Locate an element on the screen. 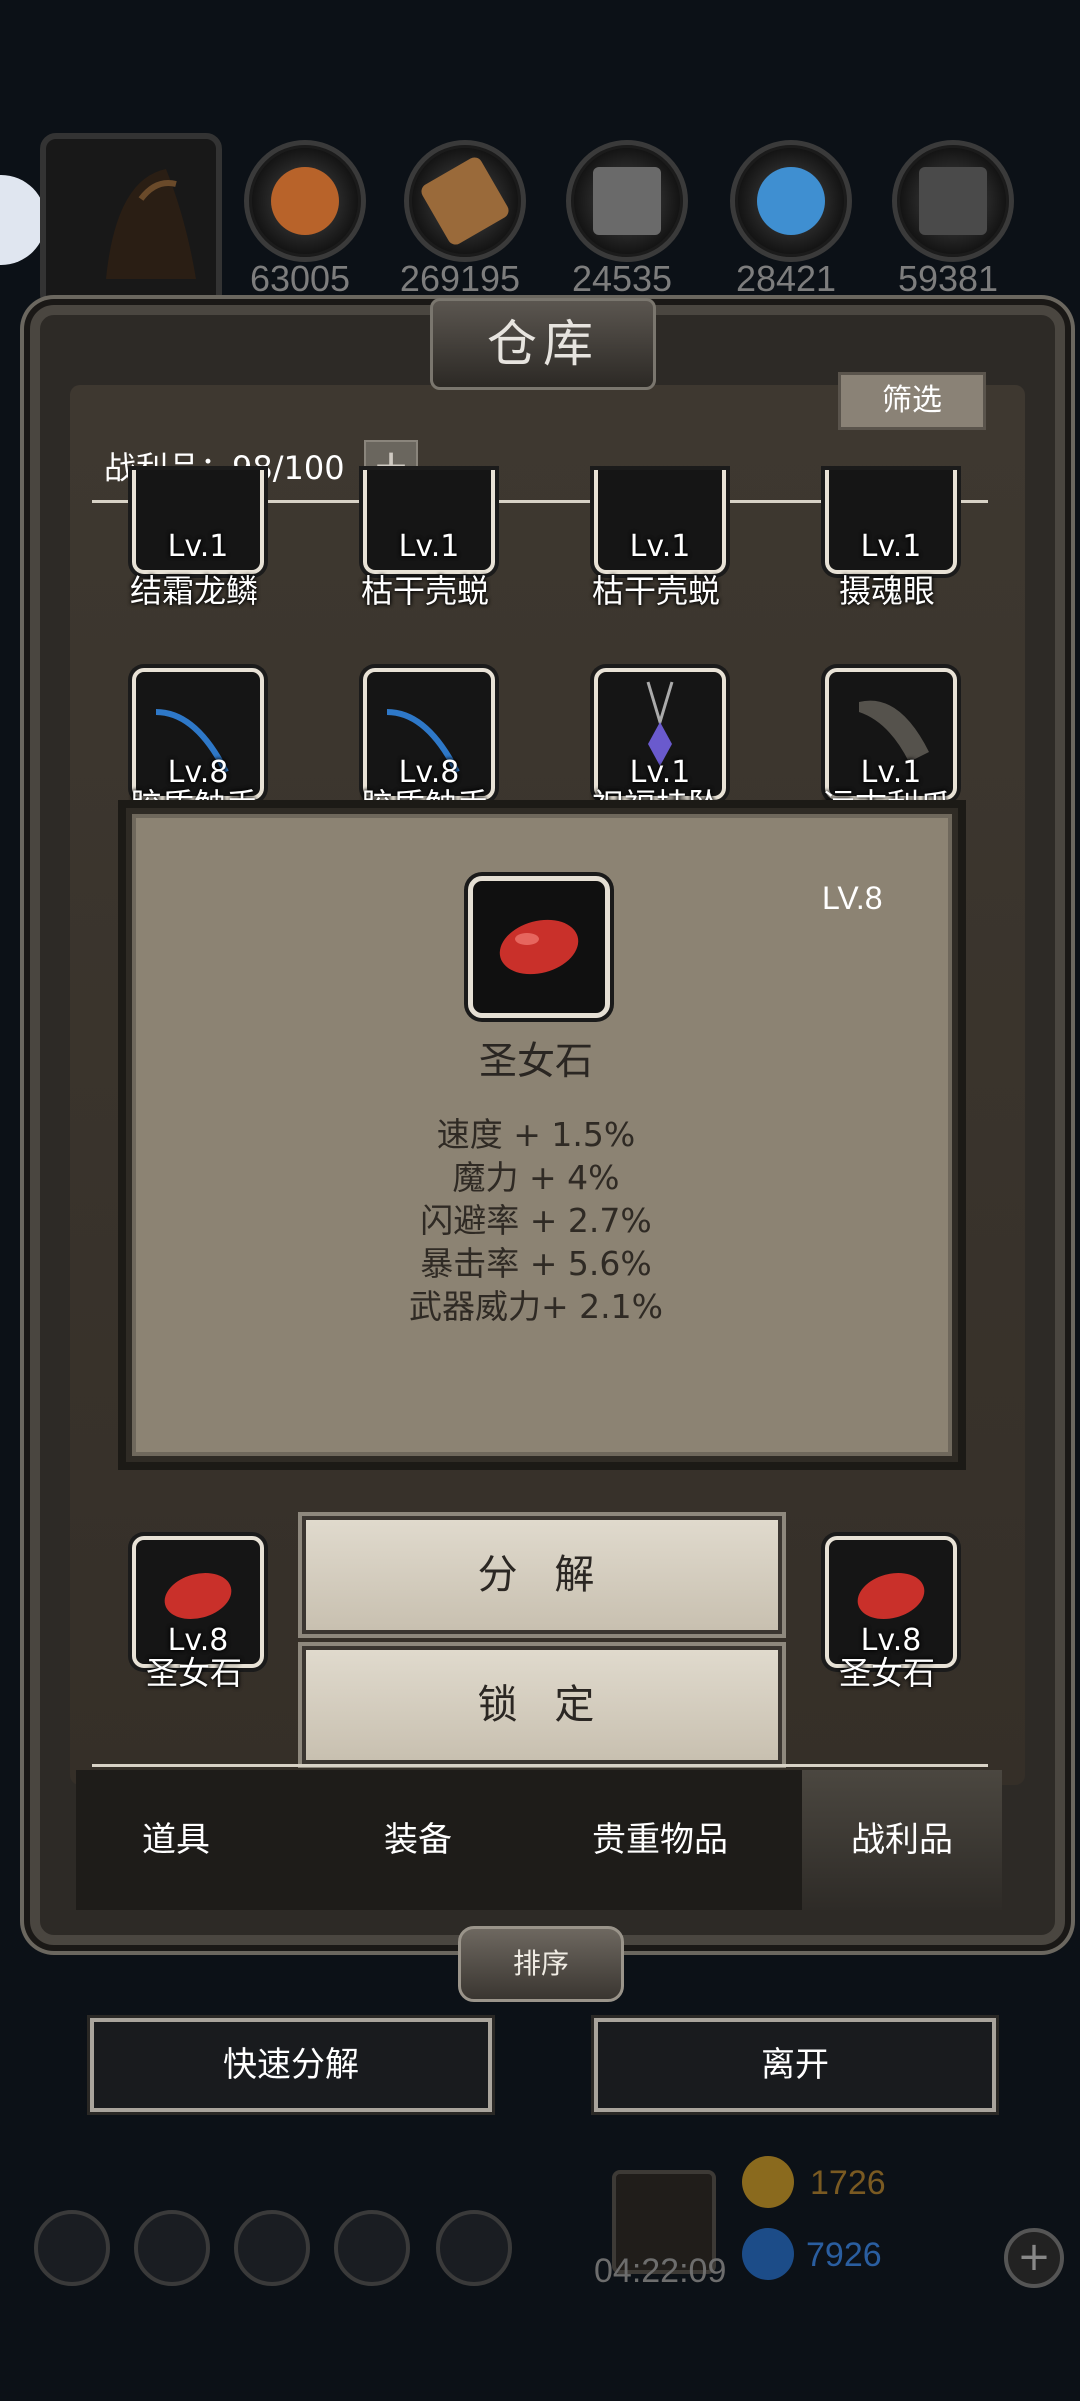 The width and height of the screenshot is (1080, 2401). resource-iron is located at coordinates (627, 201).